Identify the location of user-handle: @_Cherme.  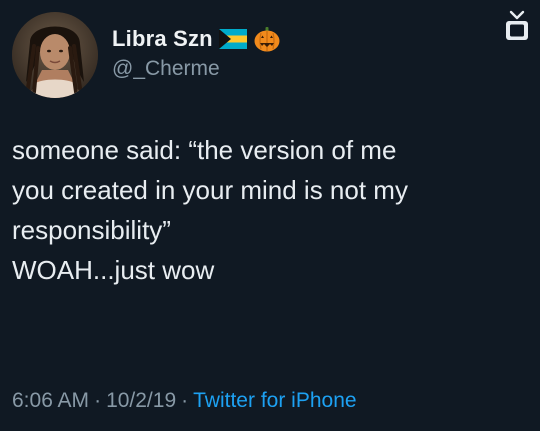
(166, 69).